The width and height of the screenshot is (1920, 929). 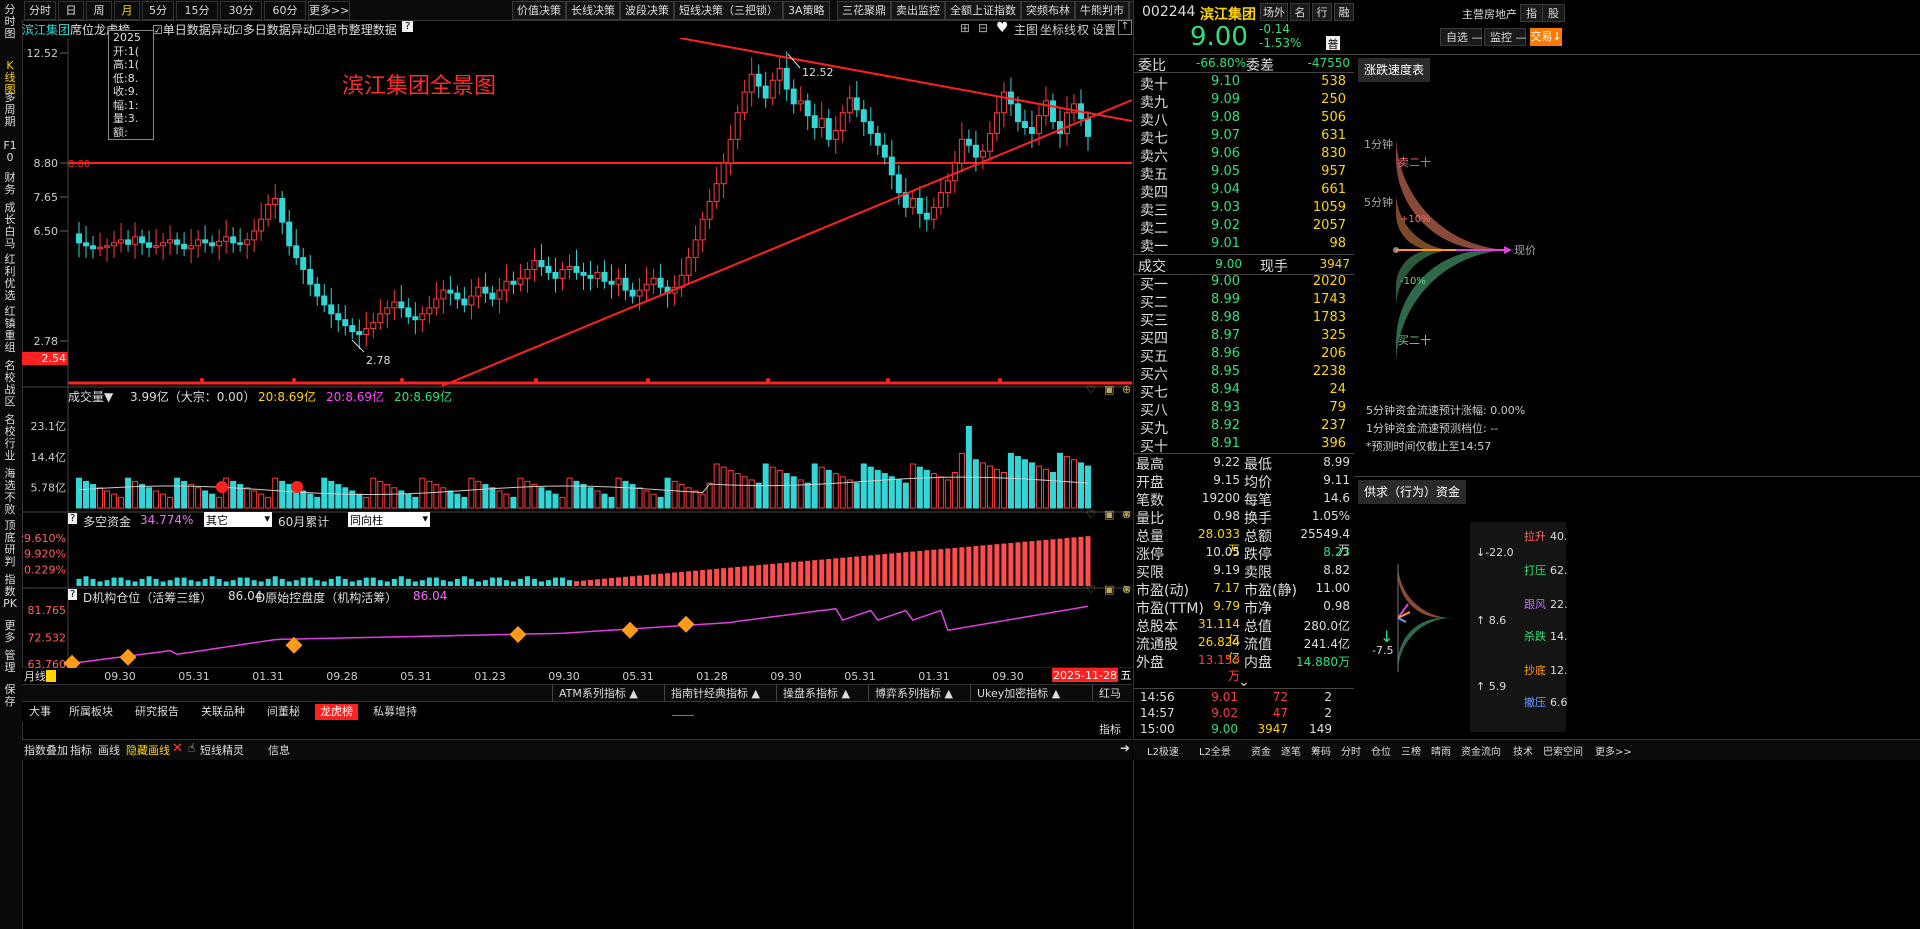 I want to click on bottom-tab: 间董秘, so click(x=283, y=712).